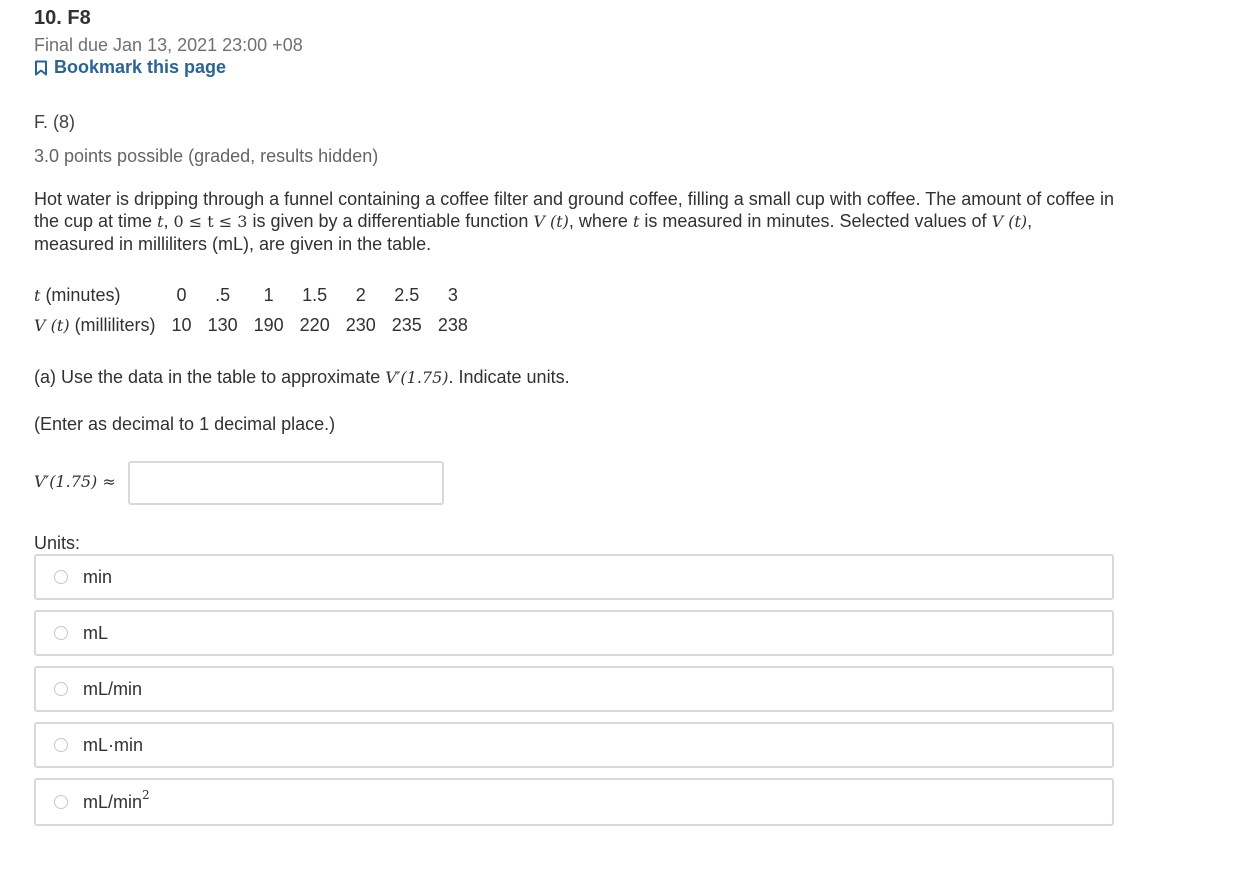 Image resolution: width=1234 pixels, height=882 pixels. What do you see at coordinates (452, 294) in the screenshot?
I see `table-cell: 3` at bounding box center [452, 294].